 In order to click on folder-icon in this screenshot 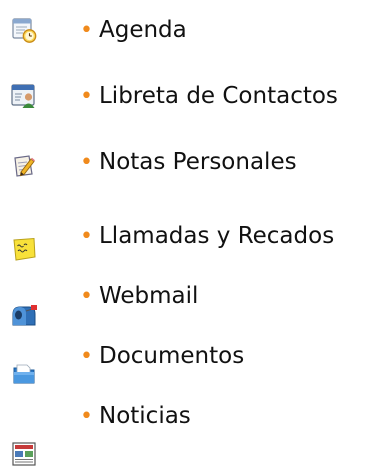, I will do `click(24, 374)`.